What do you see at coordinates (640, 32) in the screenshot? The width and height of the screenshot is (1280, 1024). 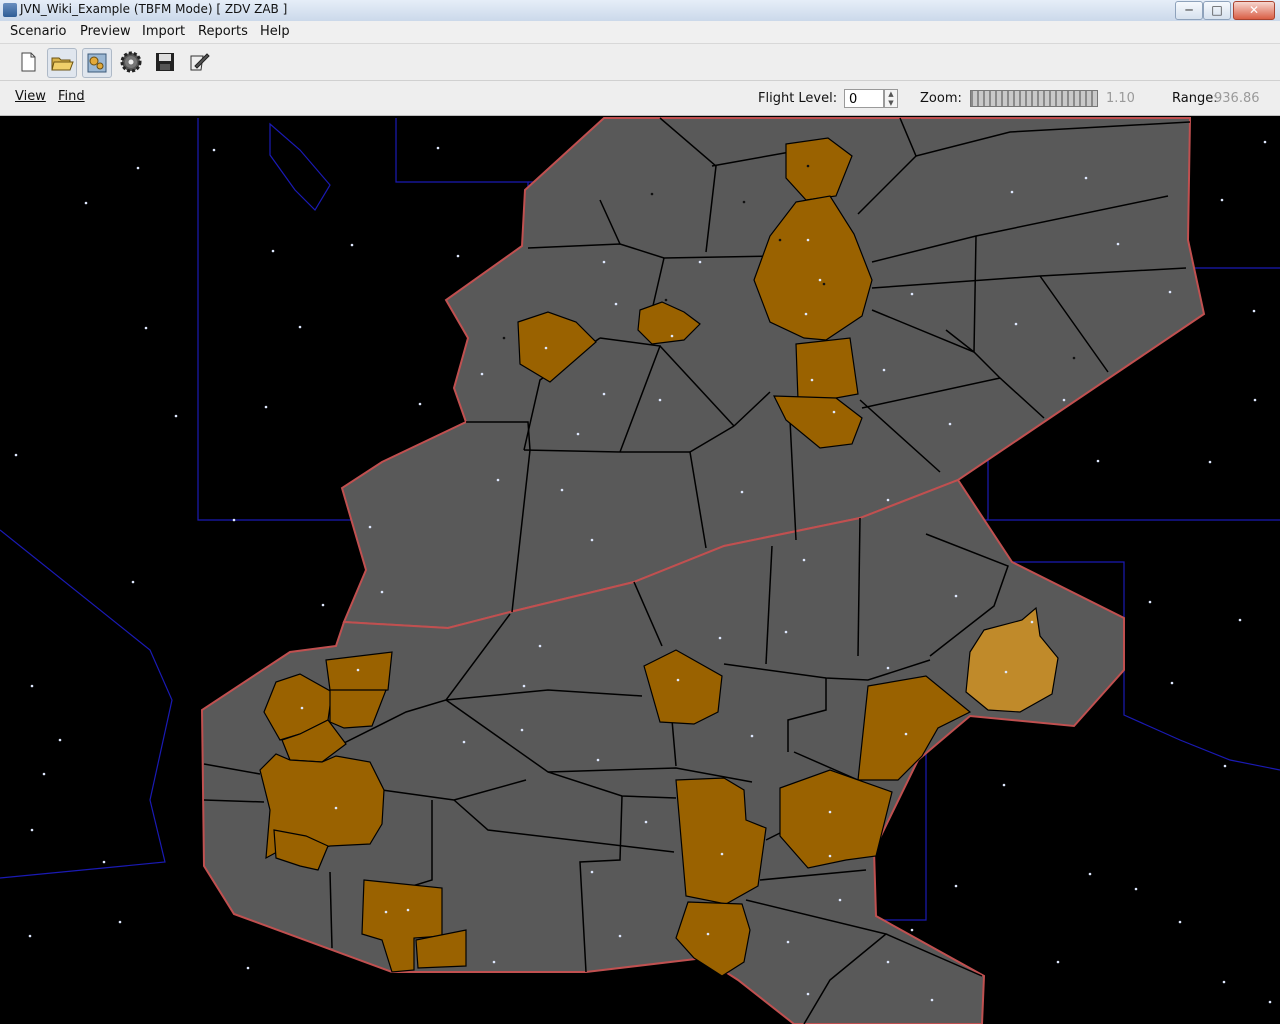 I see `menu-bar: Scenario Preview Import Reports Help` at bounding box center [640, 32].